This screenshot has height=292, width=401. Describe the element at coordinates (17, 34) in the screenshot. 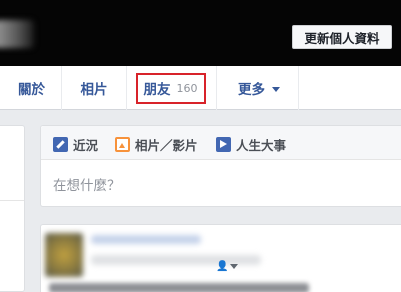

I see `profile-name-blurred` at that location.